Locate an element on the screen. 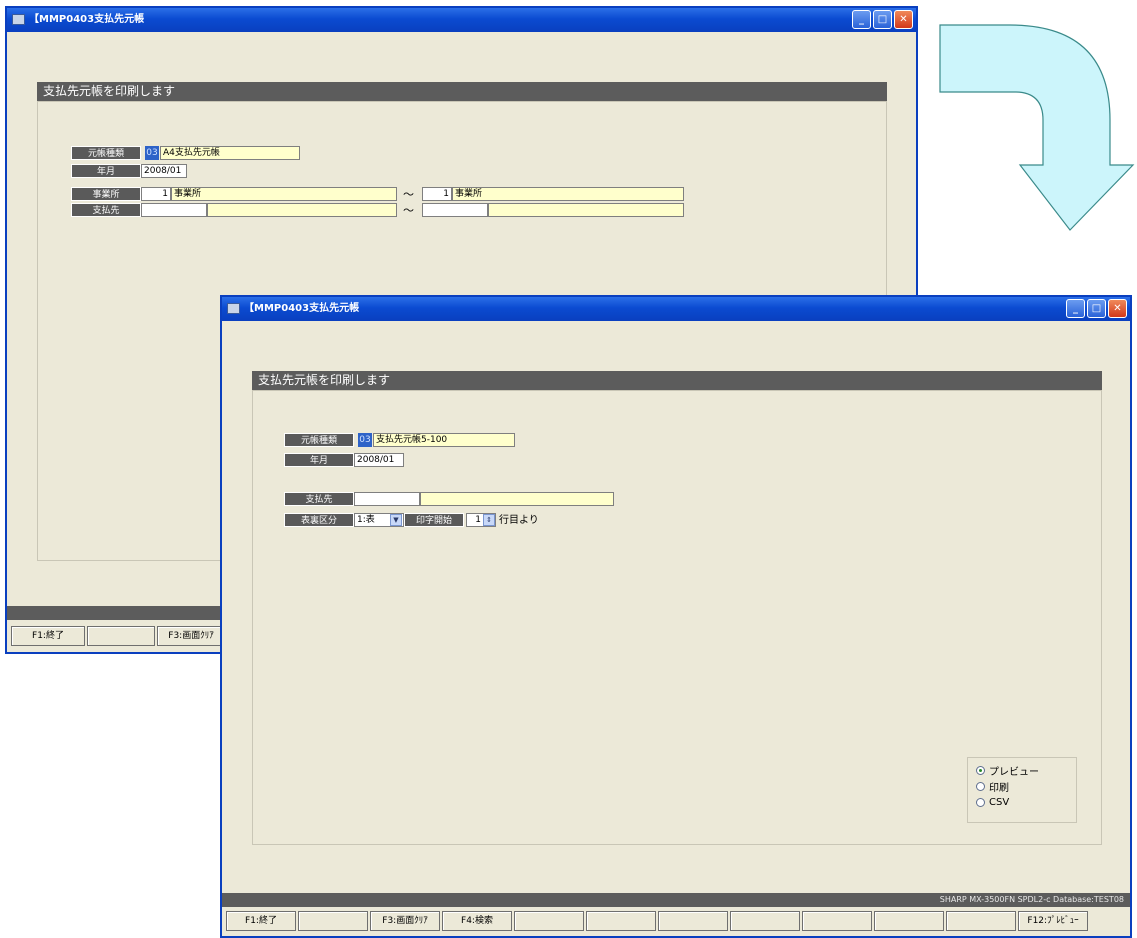 The height and width of the screenshot is (938, 1137). f11-button is located at coordinates (981, 921).